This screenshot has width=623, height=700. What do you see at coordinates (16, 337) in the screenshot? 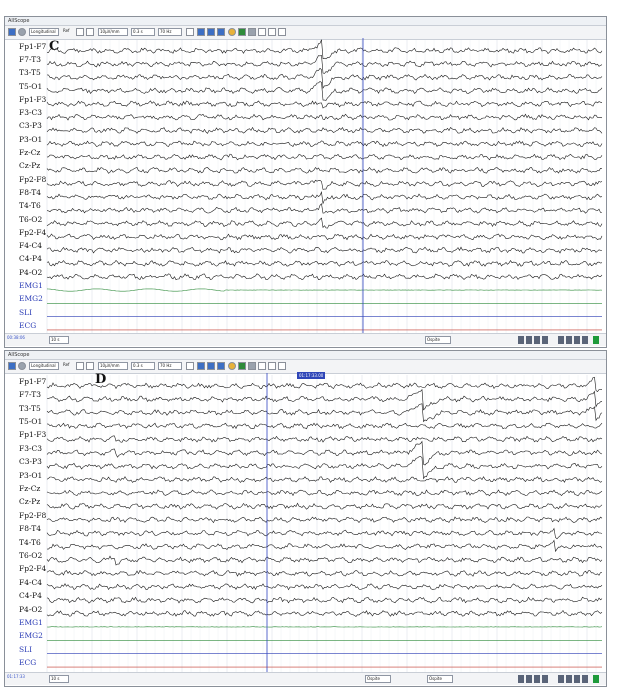
I see `status-time: 00:38:06` at bounding box center [16, 337].